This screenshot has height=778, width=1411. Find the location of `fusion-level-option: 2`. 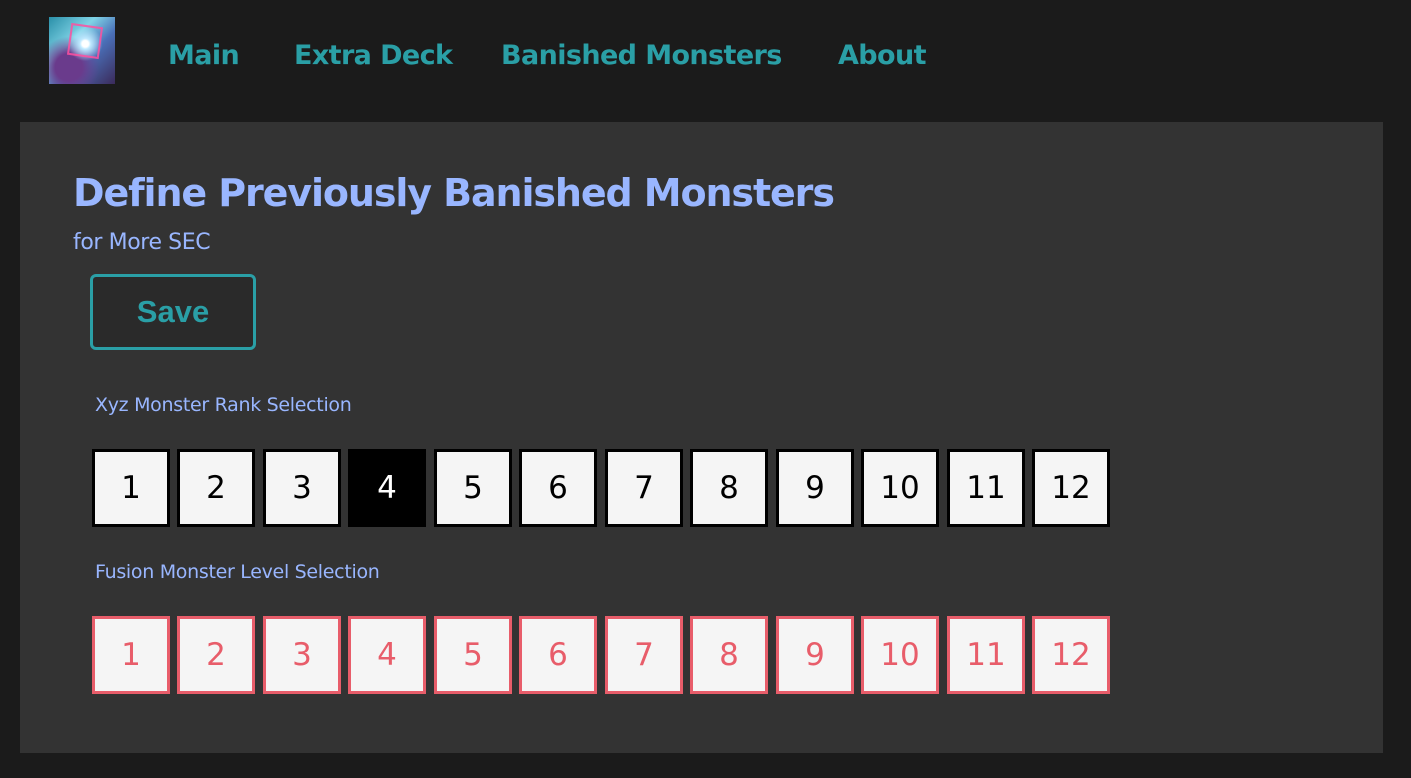

fusion-level-option: 2 is located at coordinates (216, 655).